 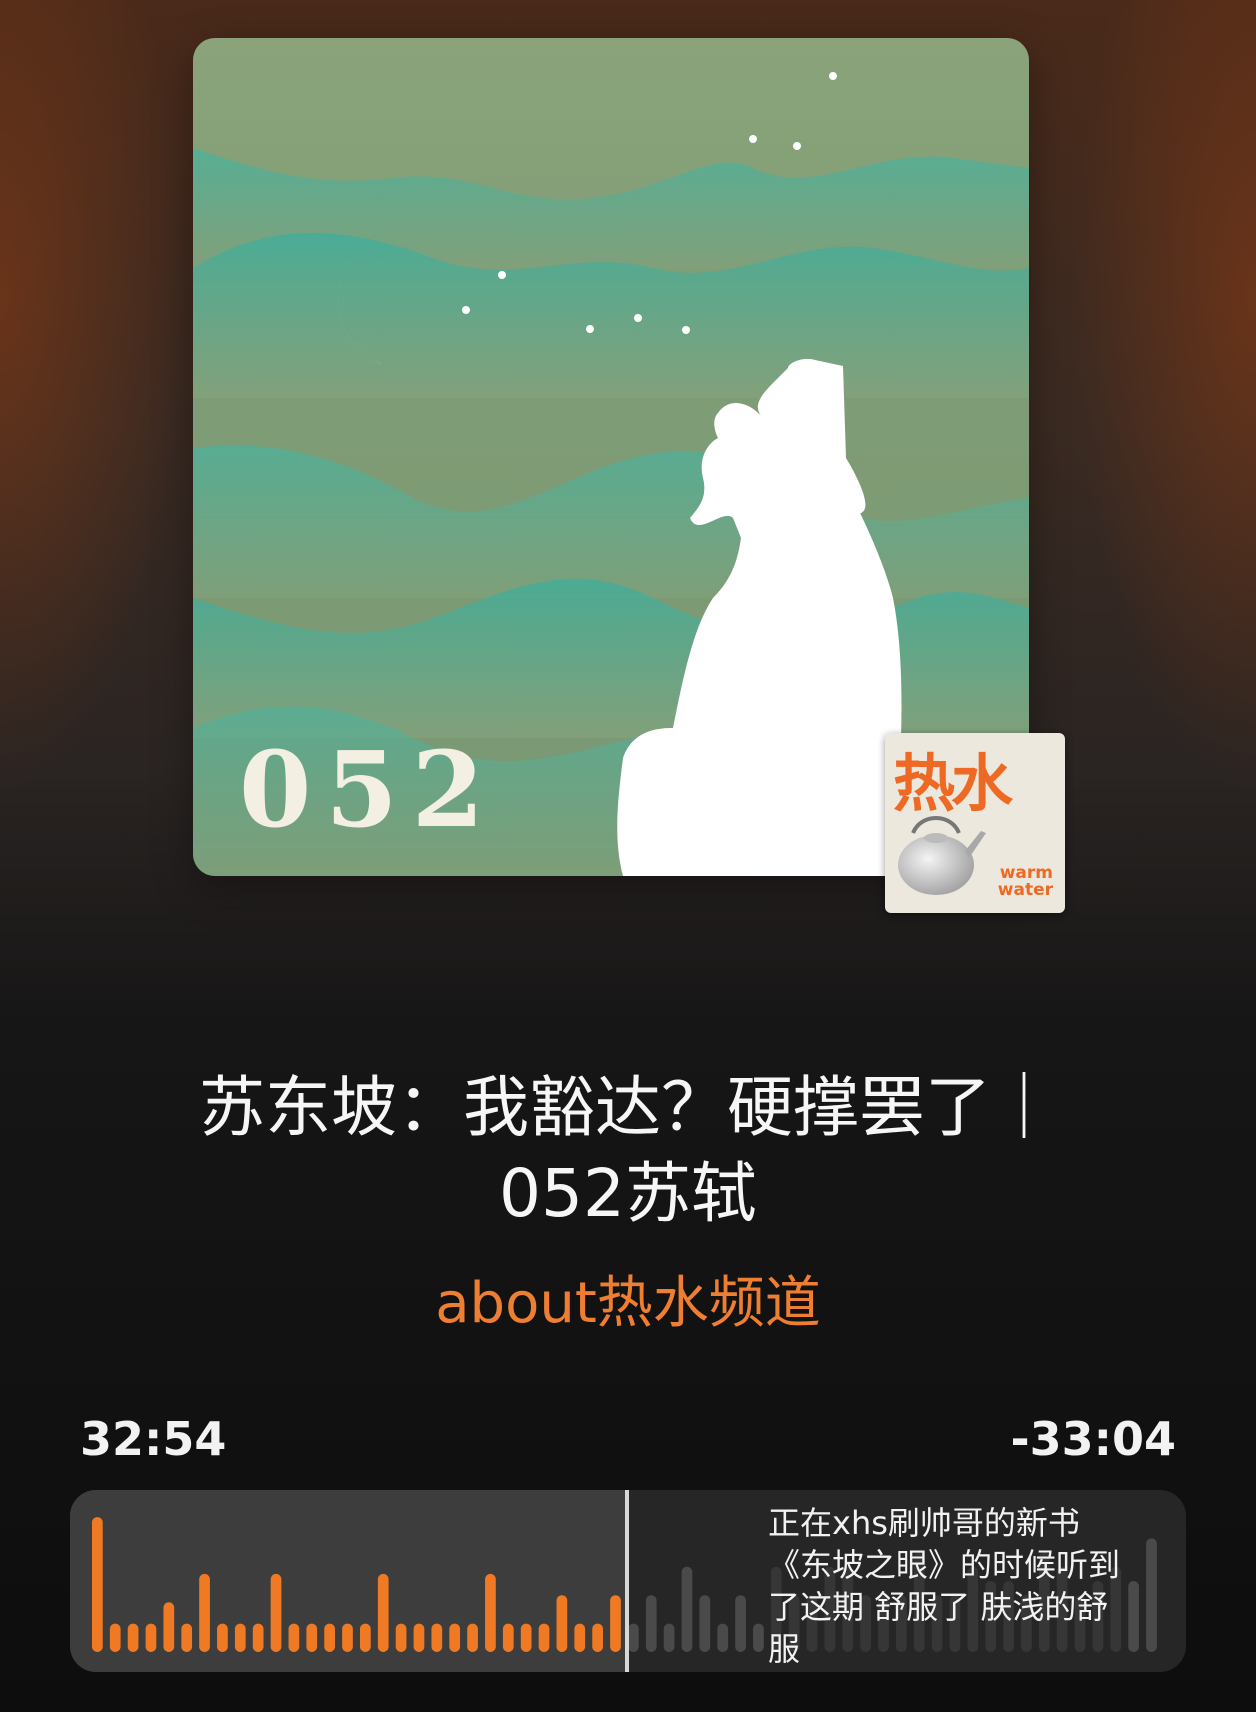 I want to click on remaining-time: -33:04, so click(x=1093, y=1439).